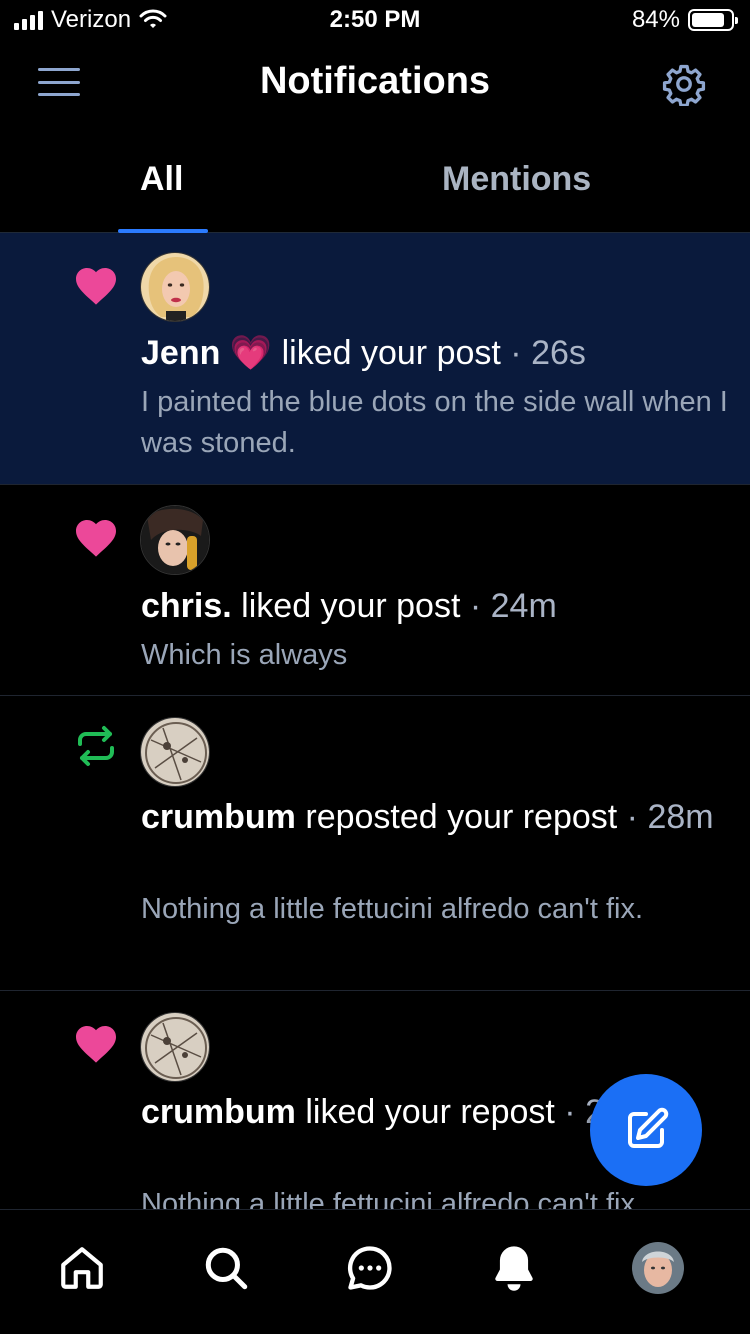 This screenshot has width=750, height=1334. Describe the element at coordinates (251, 353) in the screenshot. I see `author-emoji: 💗` at that location.